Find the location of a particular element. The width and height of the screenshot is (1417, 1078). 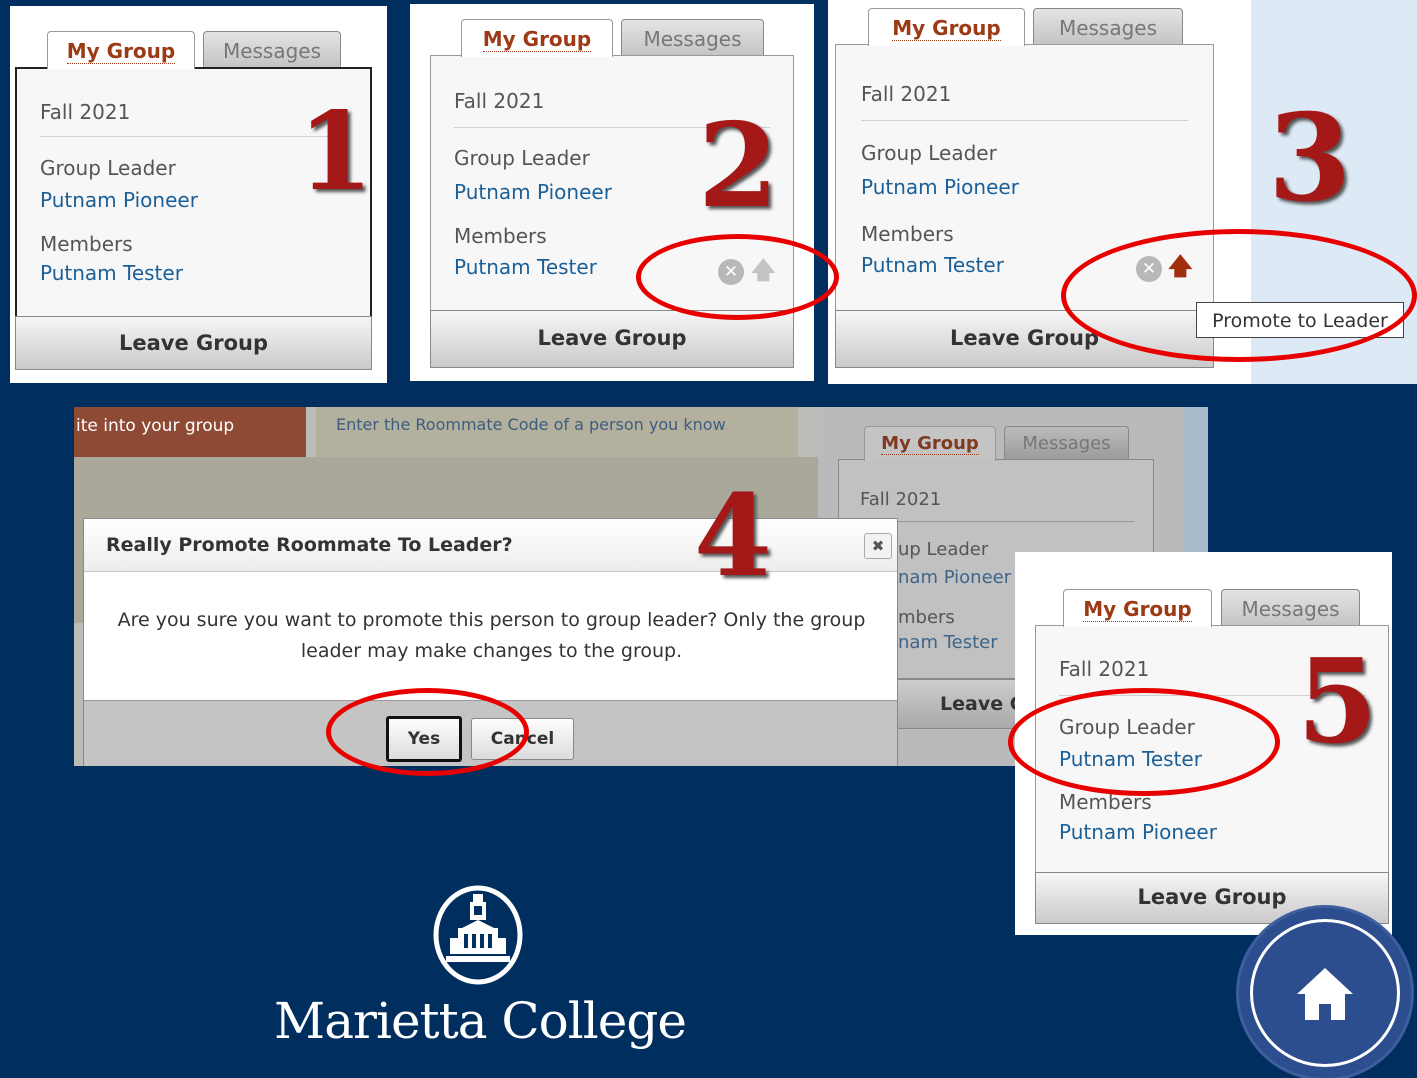

college-name: Marietta College is located at coordinates (480, 1021).